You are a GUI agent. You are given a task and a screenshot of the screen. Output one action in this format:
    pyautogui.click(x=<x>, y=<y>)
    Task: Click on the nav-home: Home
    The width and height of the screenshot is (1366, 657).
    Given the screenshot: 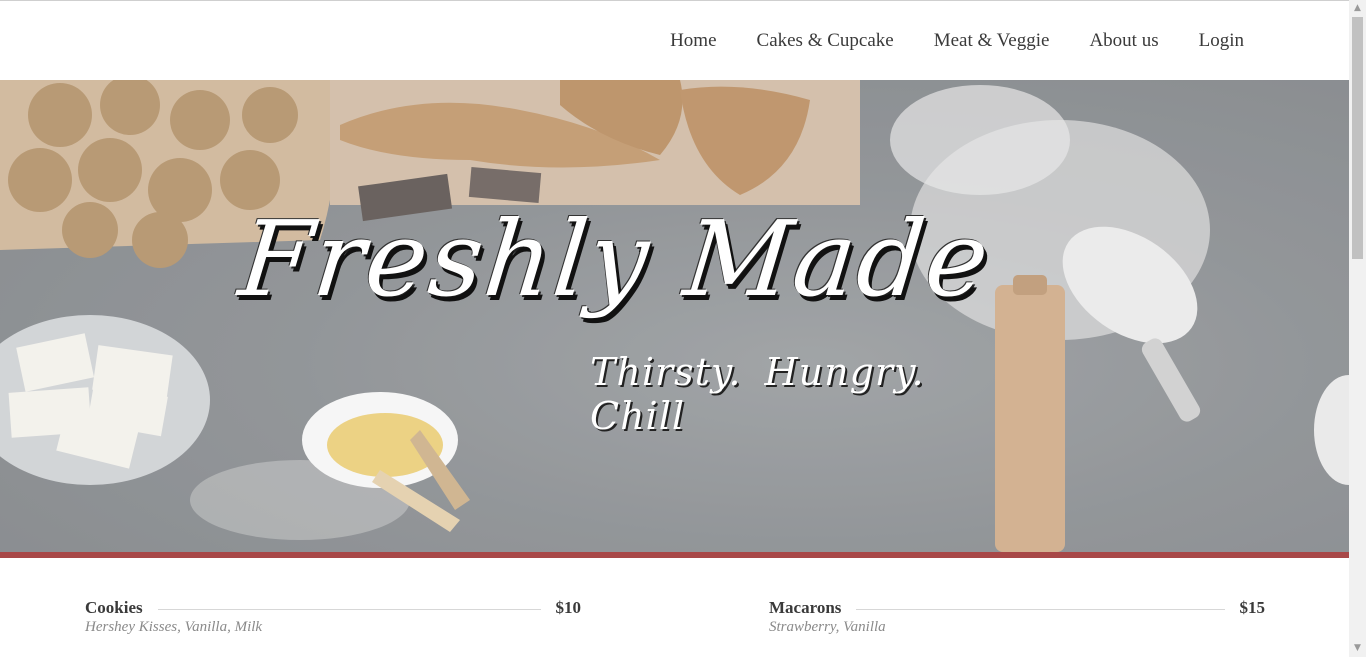 What is the action you would take?
    pyautogui.click(x=693, y=41)
    